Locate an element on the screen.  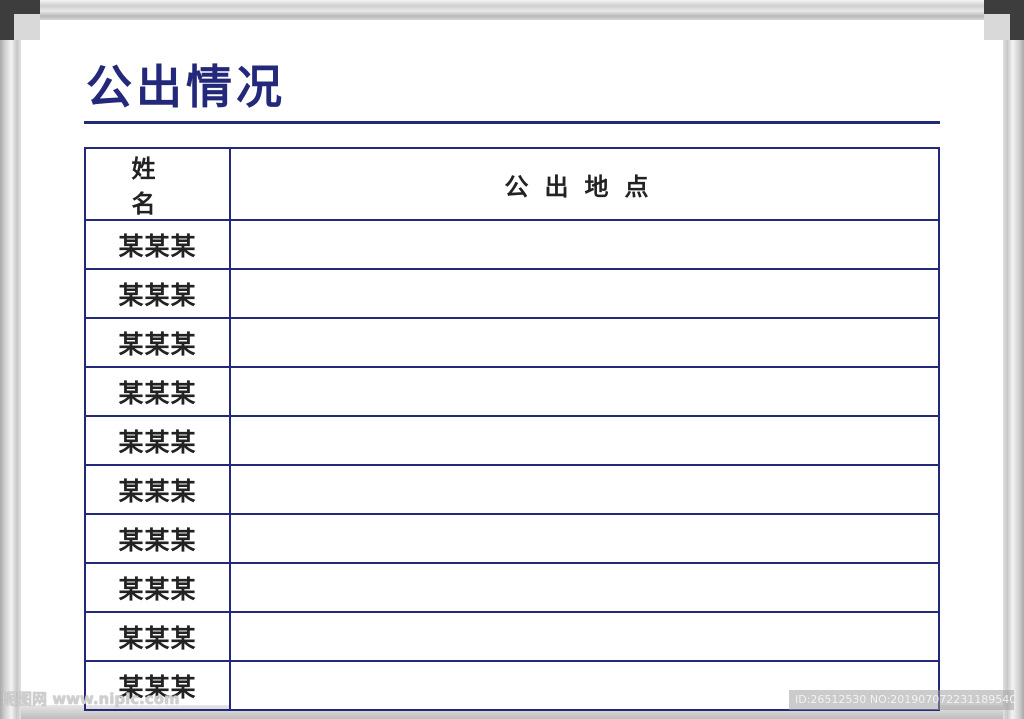
board-title: 公出情况 is located at coordinates (186, 87).